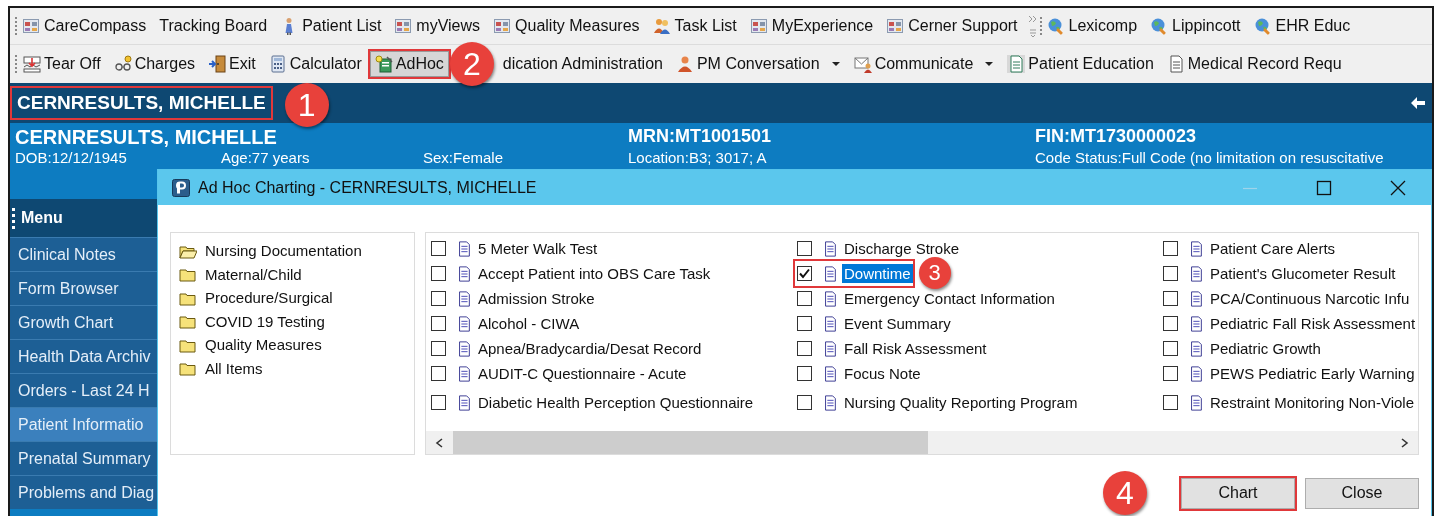 Image resolution: width=1442 pixels, height=516 pixels. I want to click on toolbar-button: CareCompass, so click(84, 26).